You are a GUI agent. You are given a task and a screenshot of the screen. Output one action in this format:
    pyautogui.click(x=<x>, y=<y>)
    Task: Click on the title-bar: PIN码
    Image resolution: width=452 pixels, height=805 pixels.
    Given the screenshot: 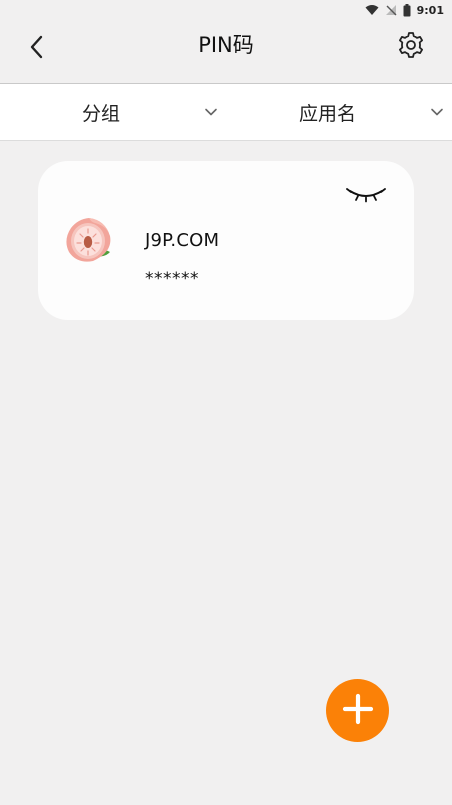 What is the action you would take?
    pyautogui.click(x=226, y=52)
    